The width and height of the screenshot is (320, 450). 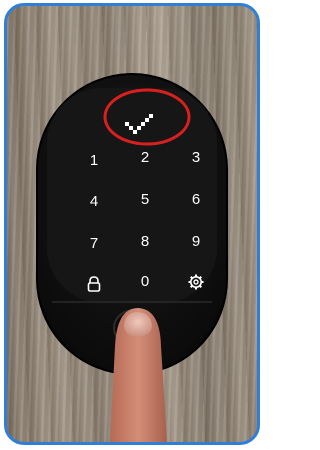 I want to click on key-4: 4, so click(x=94, y=202).